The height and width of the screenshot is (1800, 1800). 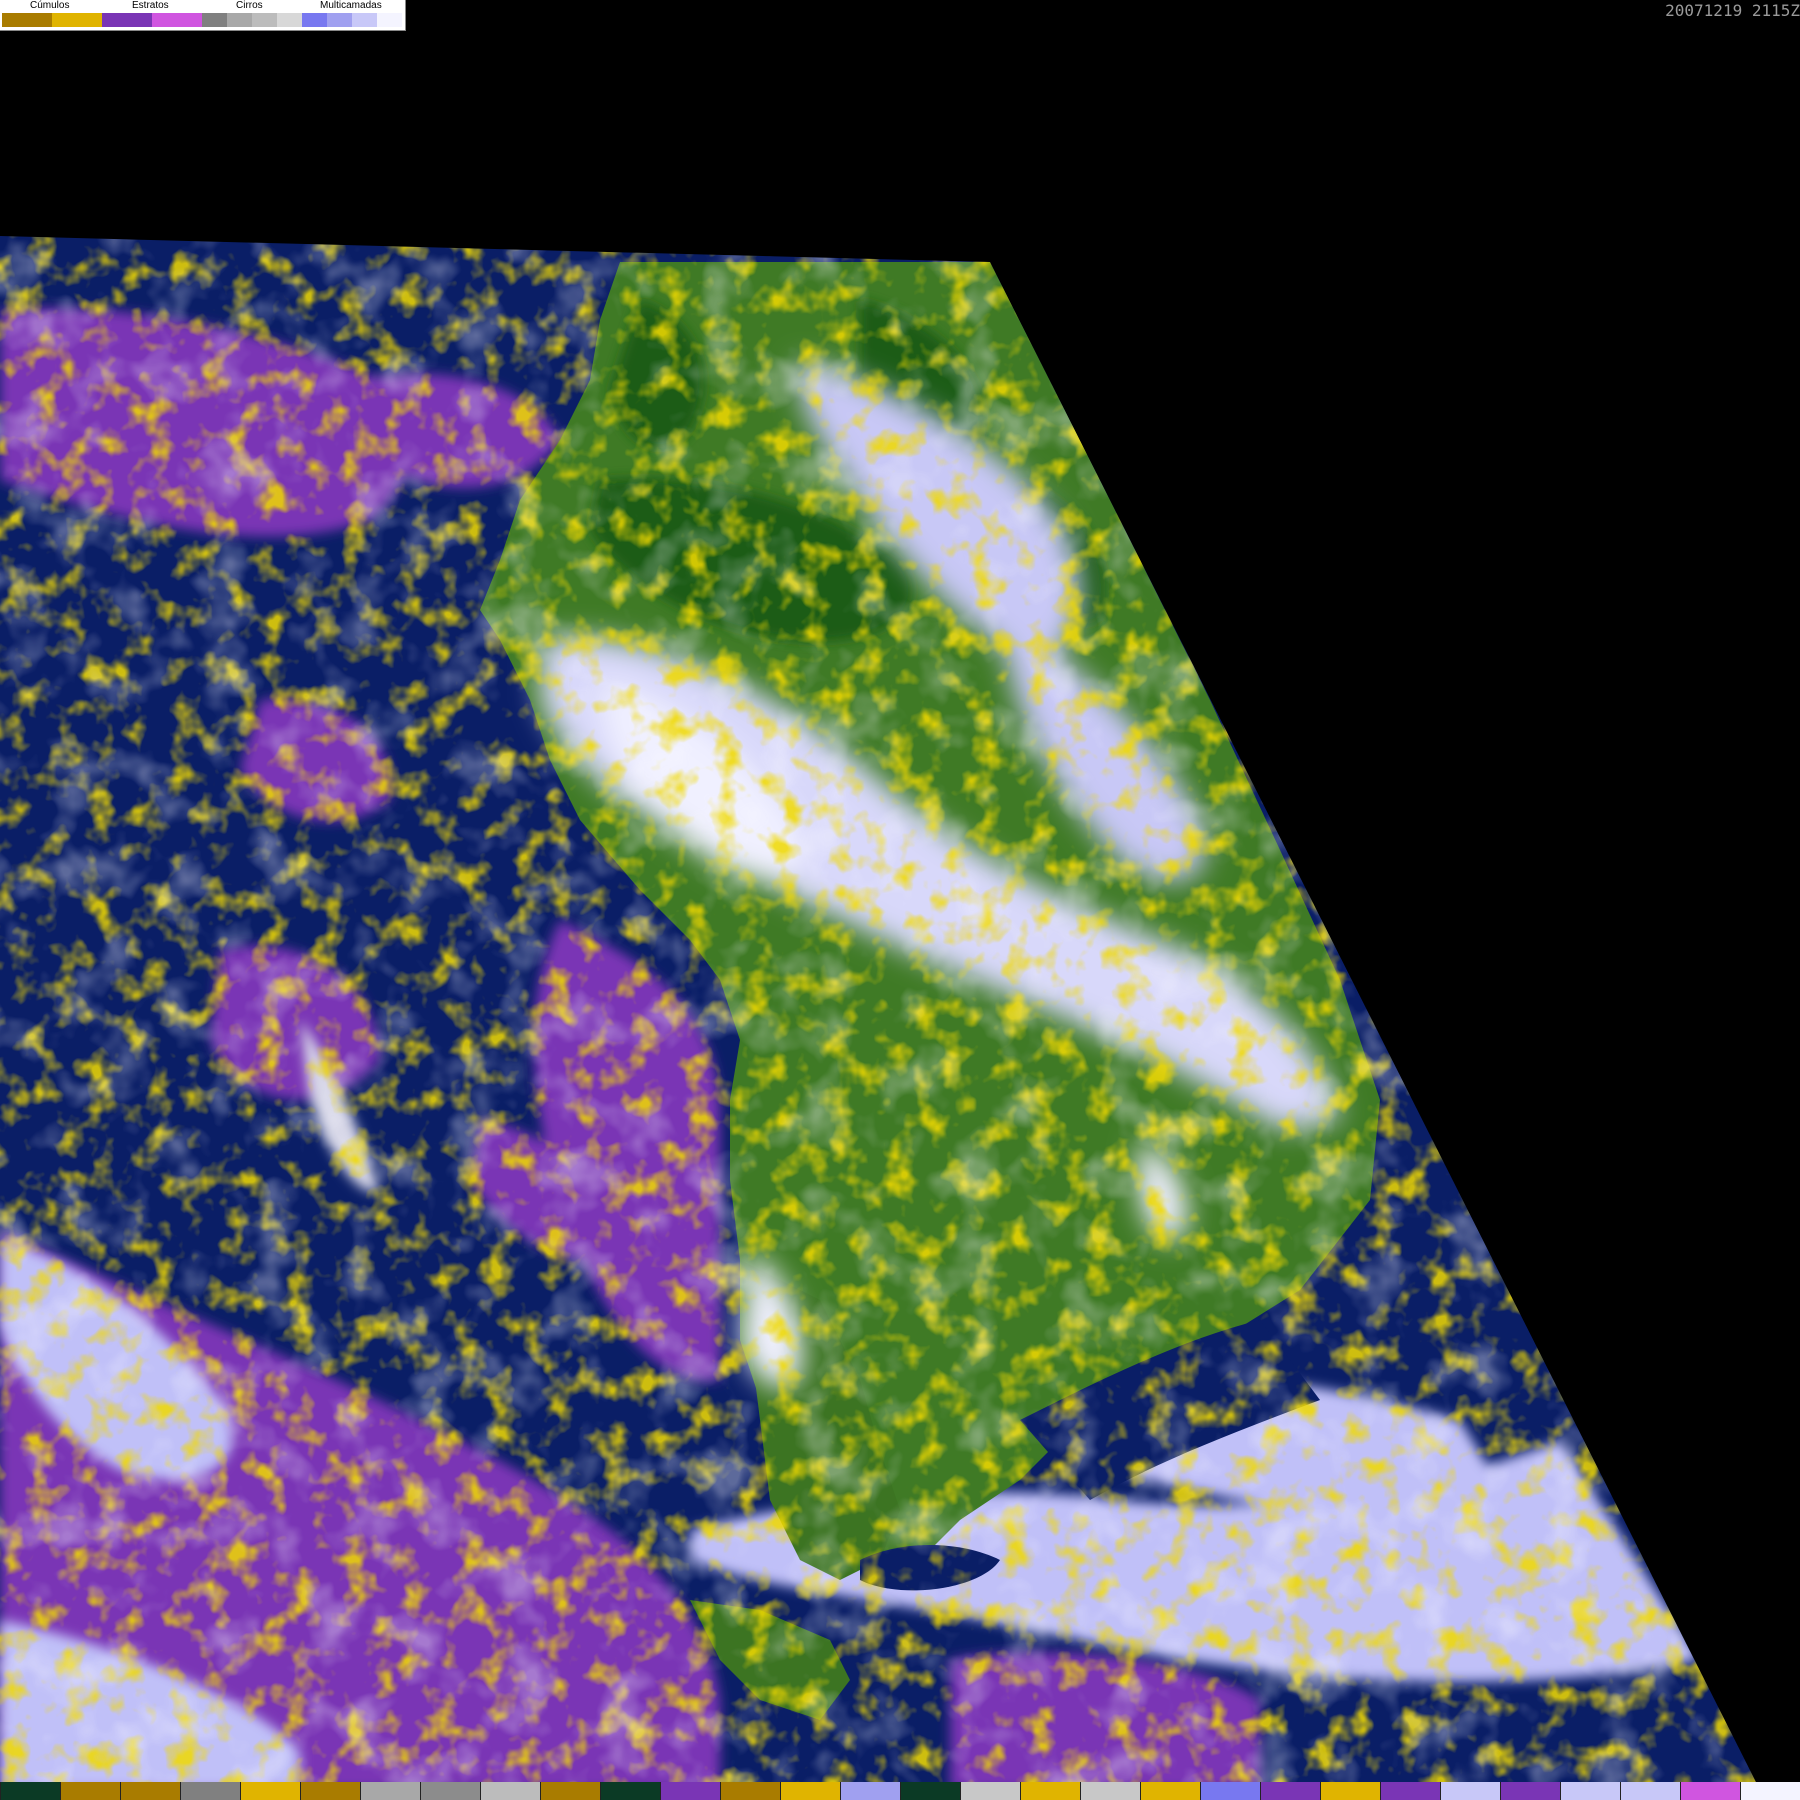 I want to click on bottom-color-strip, so click(x=900, y=1791).